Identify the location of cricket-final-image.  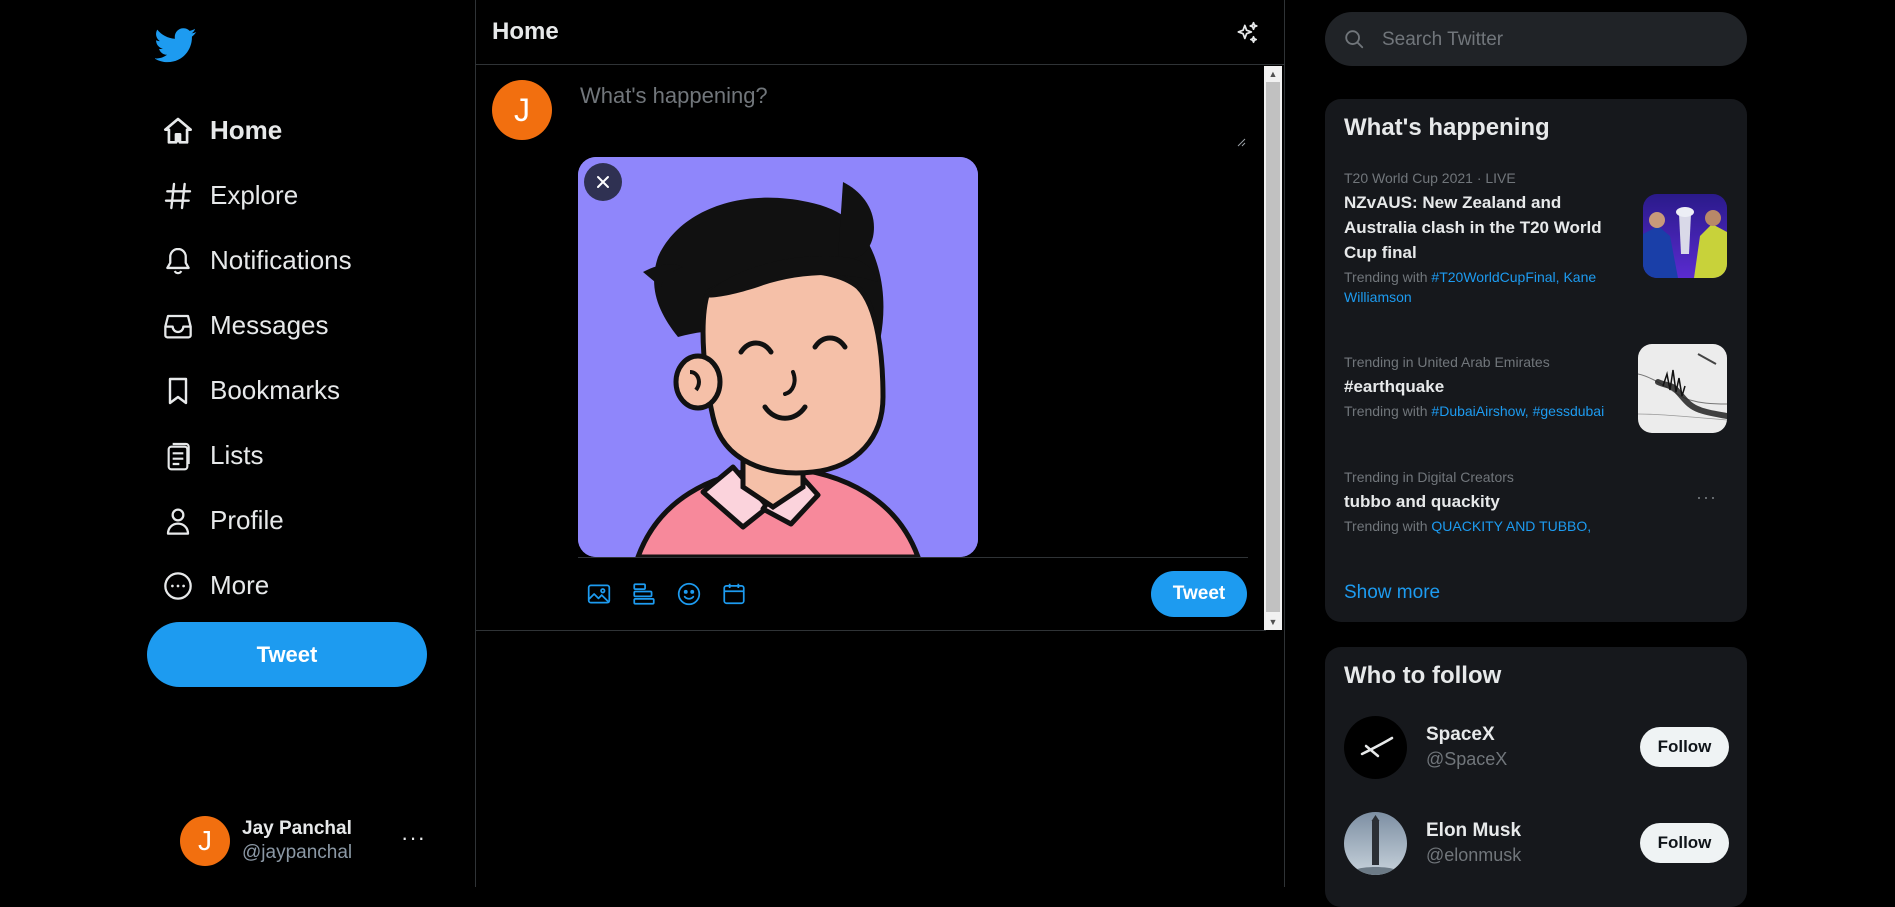
(1685, 236).